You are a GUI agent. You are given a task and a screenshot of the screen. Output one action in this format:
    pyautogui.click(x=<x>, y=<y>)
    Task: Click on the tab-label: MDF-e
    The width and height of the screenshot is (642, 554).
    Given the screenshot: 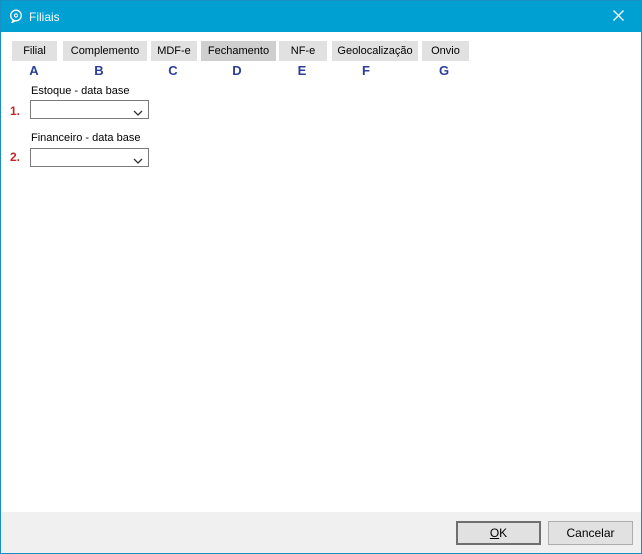 What is the action you would take?
    pyautogui.click(x=174, y=51)
    